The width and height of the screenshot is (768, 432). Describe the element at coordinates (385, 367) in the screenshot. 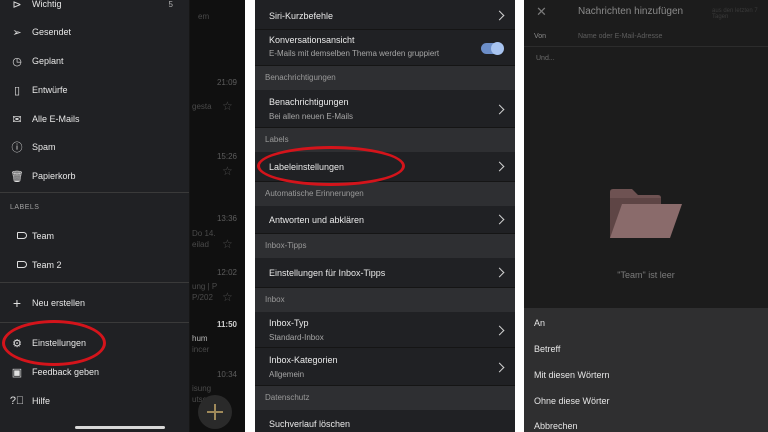

I see `settings-row-inbox-categories: Inbox-Kategorien Allgemein` at that location.